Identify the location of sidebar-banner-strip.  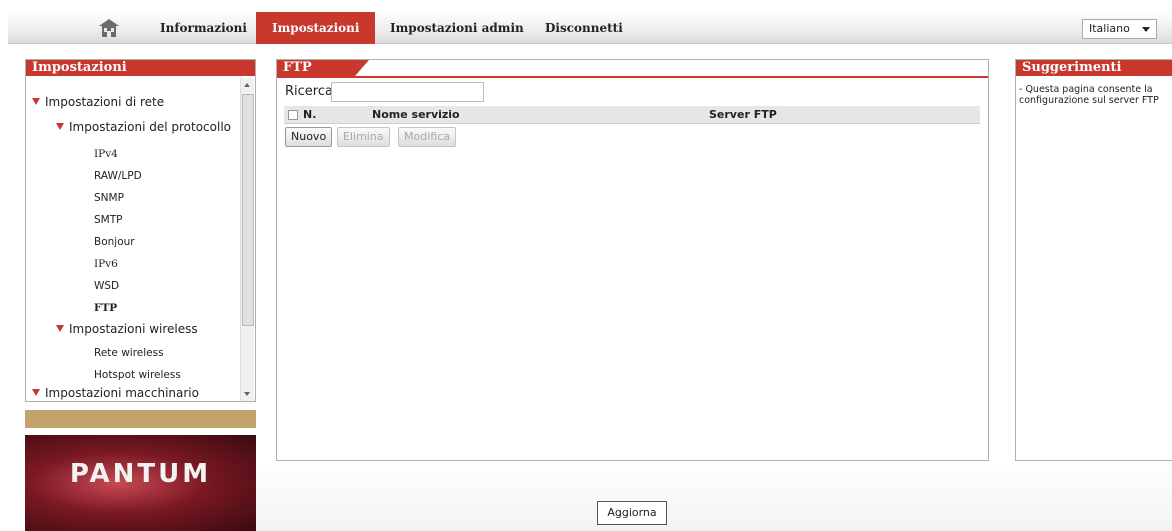
(140, 419).